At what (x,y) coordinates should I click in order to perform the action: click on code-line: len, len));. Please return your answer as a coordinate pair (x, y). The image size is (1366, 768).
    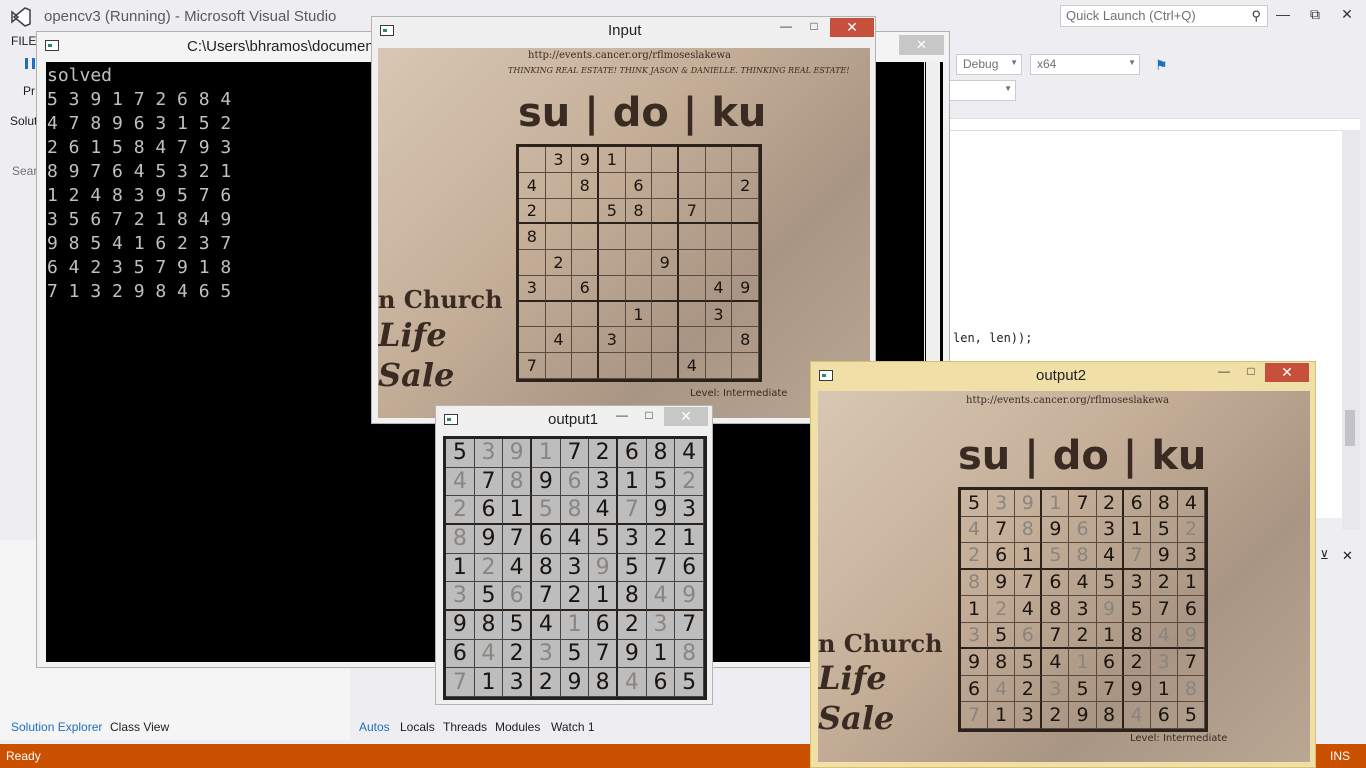
    Looking at the image, I should click on (993, 338).